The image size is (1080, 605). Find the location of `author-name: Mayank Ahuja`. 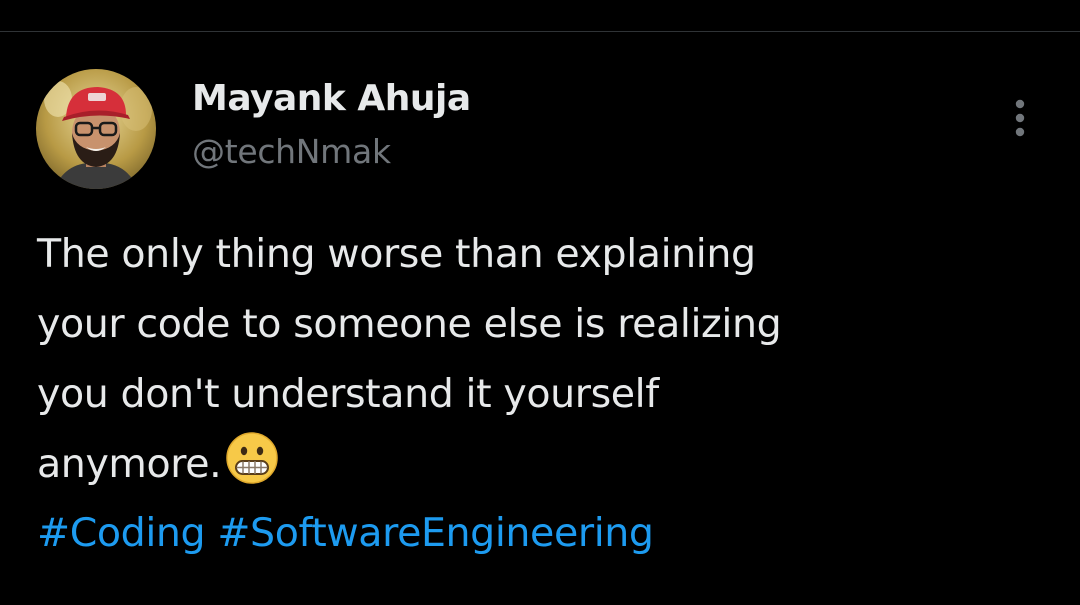

author-name: Mayank Ahuja is located at coordinates (331, 99).